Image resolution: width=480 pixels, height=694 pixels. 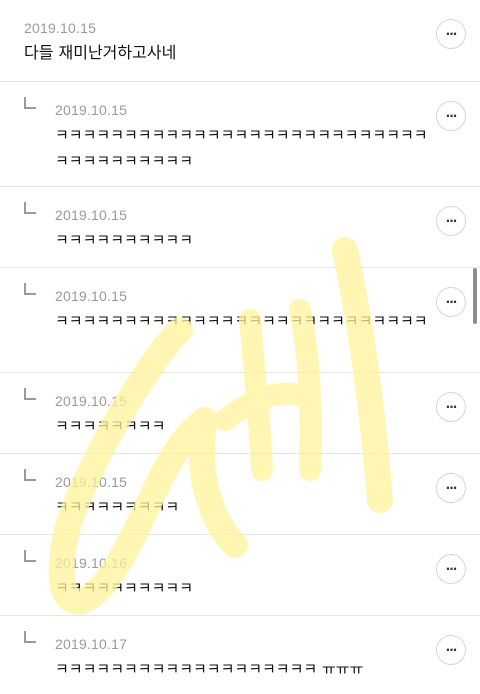 I want to click on comment-text: ㅋㅋㅋㅋㅋㅋㅋㅋㅋ, so click(x=117, y=507).